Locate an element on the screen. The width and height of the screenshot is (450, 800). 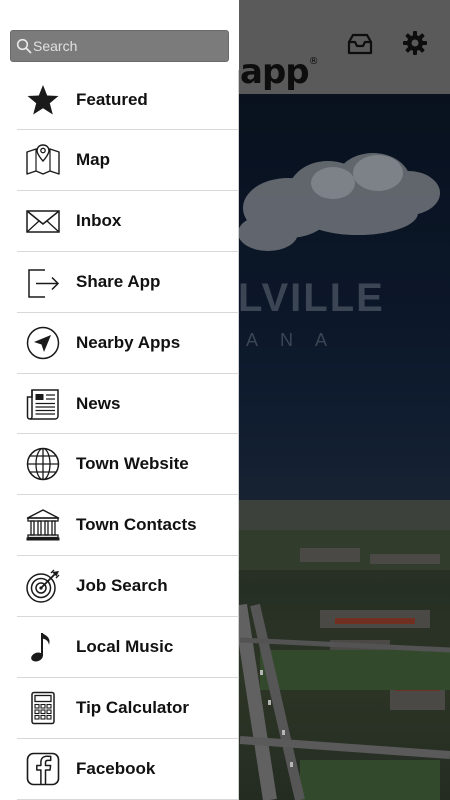
menu-item-label: Town Website is located at coordinates (132, 464).